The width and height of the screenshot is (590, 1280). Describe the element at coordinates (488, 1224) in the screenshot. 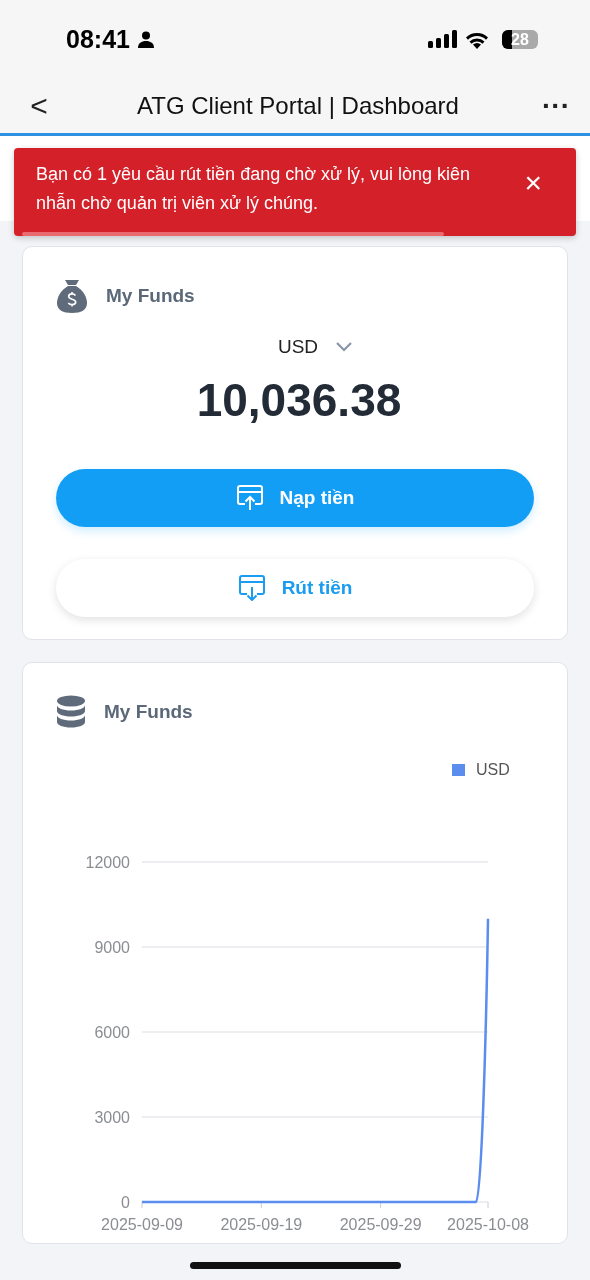

I see `x-tick-label: 2025-10-08` at that location.